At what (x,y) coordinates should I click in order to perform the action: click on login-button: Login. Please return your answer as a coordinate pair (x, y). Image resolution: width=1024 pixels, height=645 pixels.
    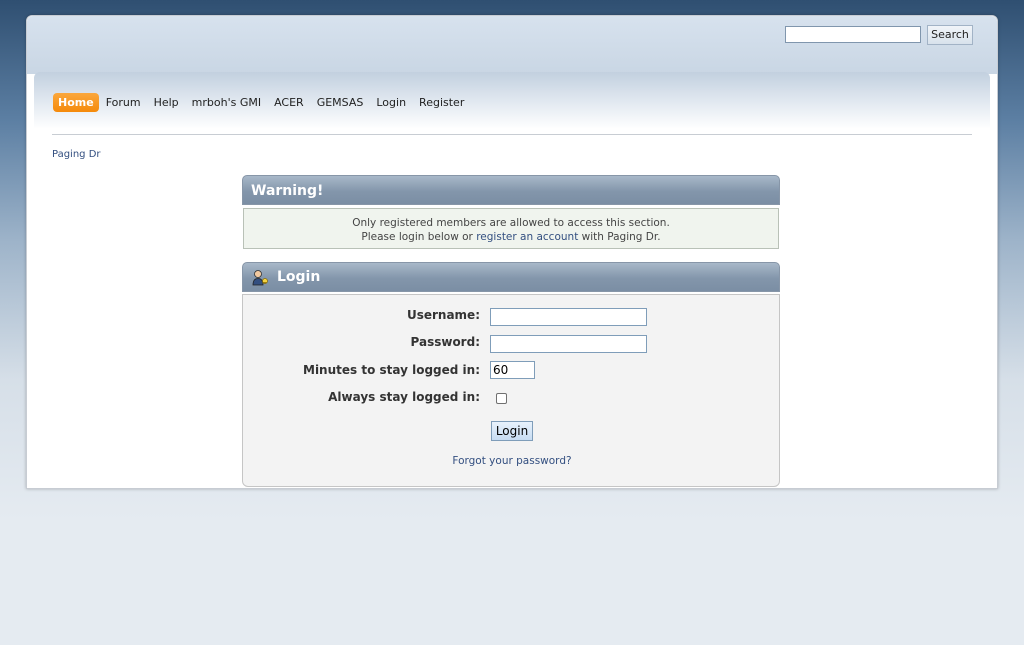
    Looking at the image, I should click on (512, 431).